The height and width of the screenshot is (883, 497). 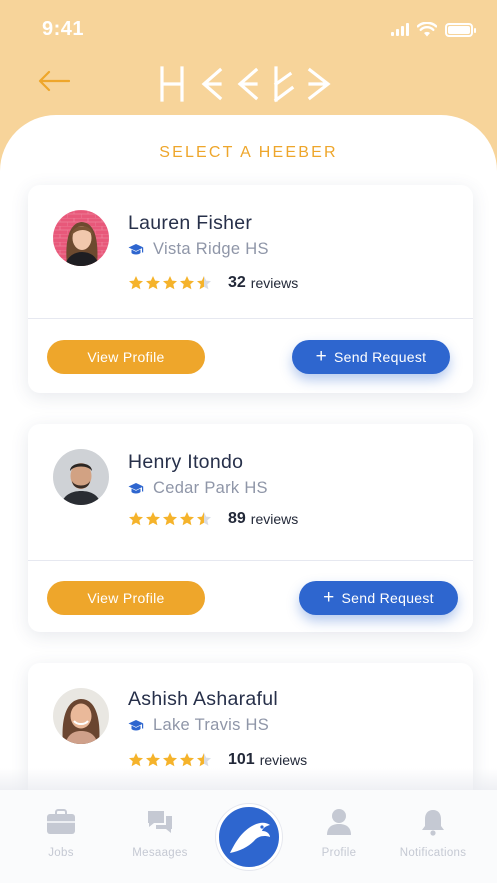 I want to click on status-bar: 9:41, so click(x=248, y=30).